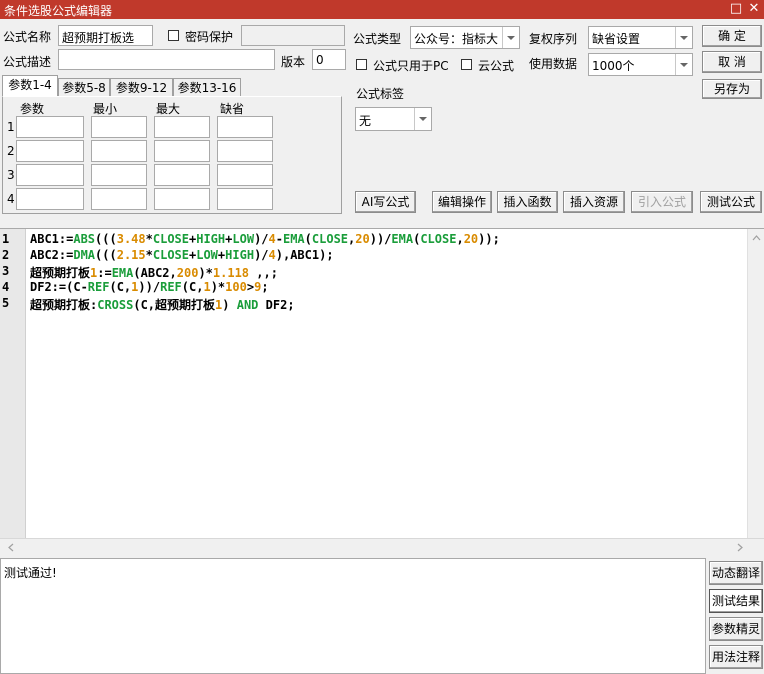 The height and width of the screenshot is (674, 764). Describe the element at coordinates (736, 9) in the screenshot. I see `maximize-icon: □` at that location.